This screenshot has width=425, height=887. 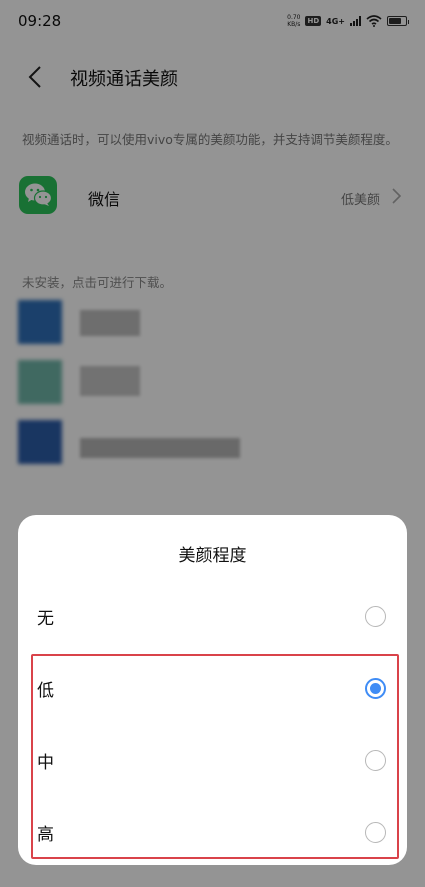 What do you see at coordinates (212, 556) in the screenshot?
I see `sheet-title: 美颜程度` at bounding box center [212, 556].